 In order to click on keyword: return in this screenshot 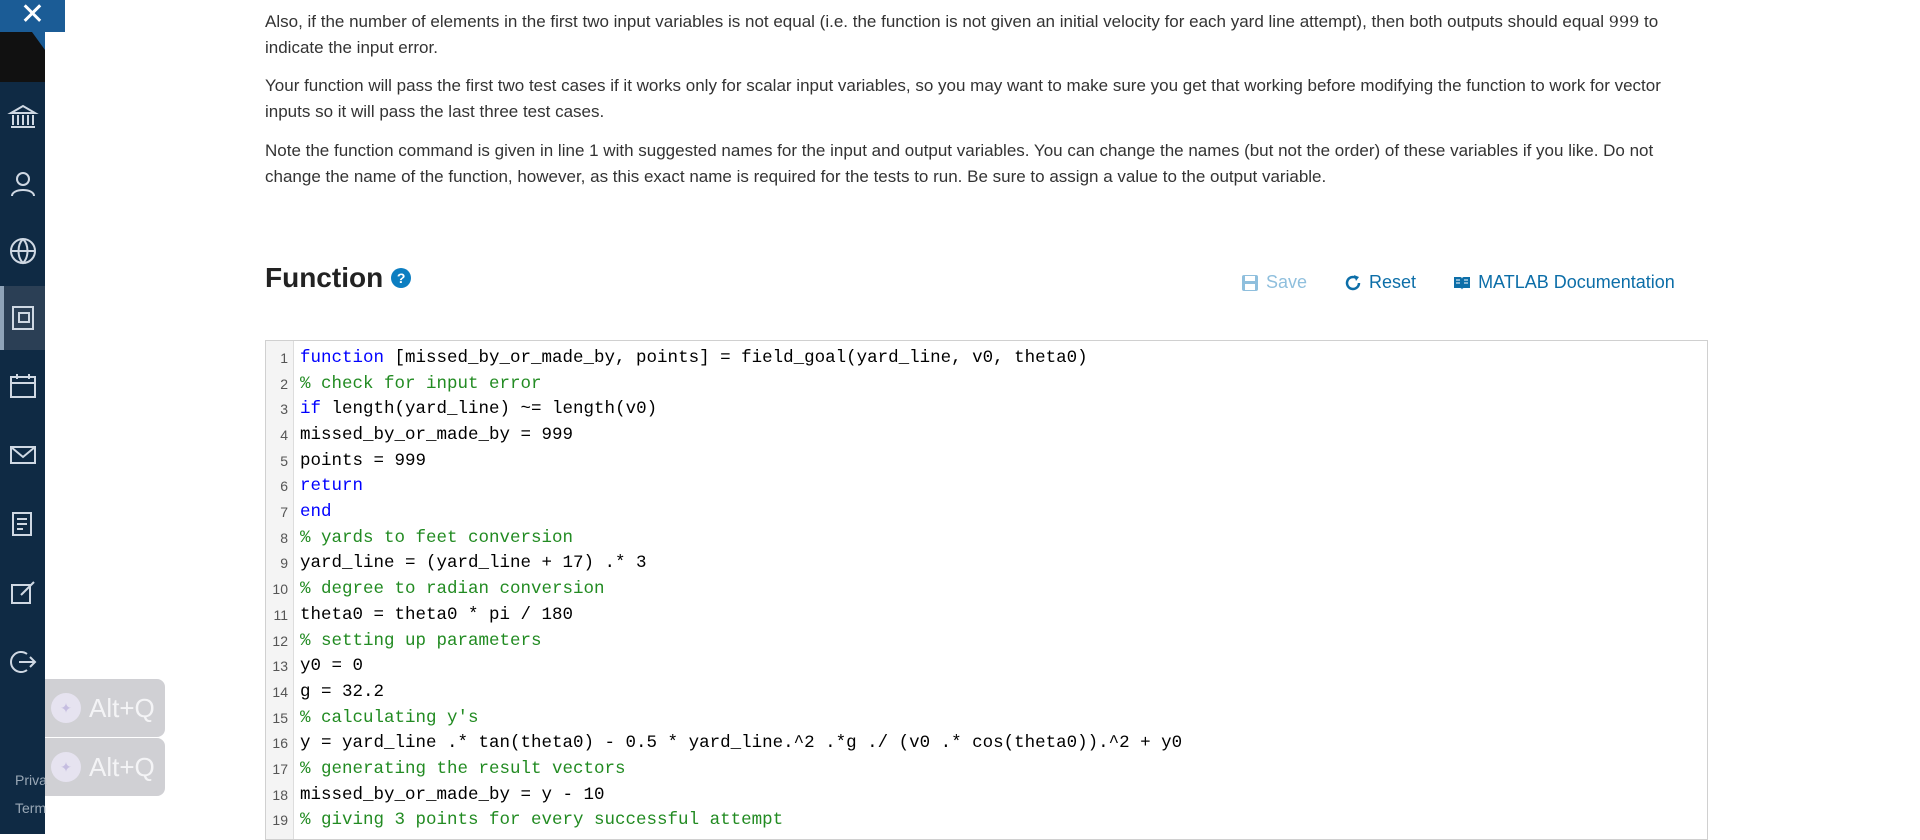, I will do `click(332, 486)`.